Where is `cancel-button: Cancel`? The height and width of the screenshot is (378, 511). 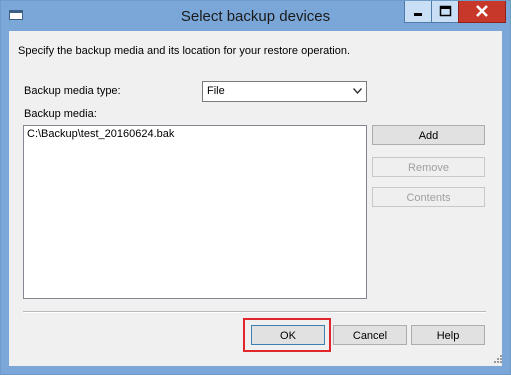
cancel-button: Cancel is located at coordinates (370, 335).